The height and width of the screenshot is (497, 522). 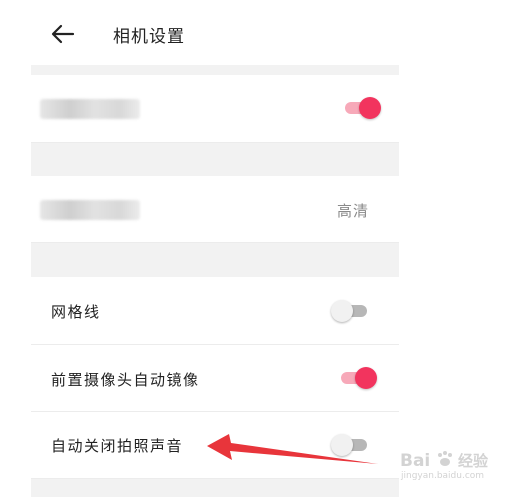 I want to click on svg-text: 经验, so click(x=473, y=461).